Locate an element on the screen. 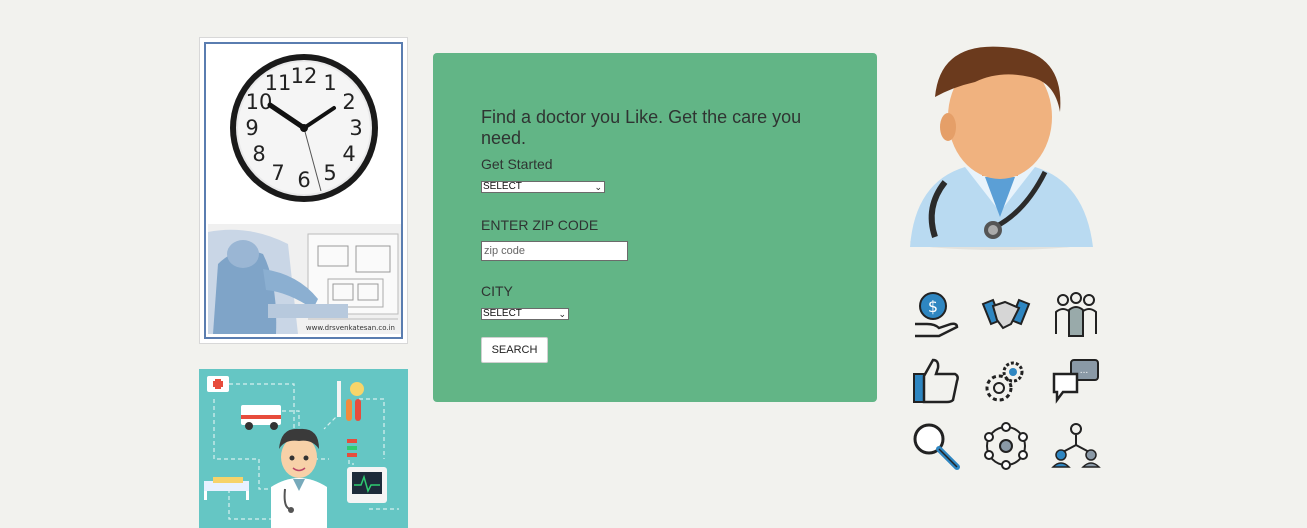 This screenshot has height=528, width=1307. clock-numeral: 6 is located at coordinates (303, 180).